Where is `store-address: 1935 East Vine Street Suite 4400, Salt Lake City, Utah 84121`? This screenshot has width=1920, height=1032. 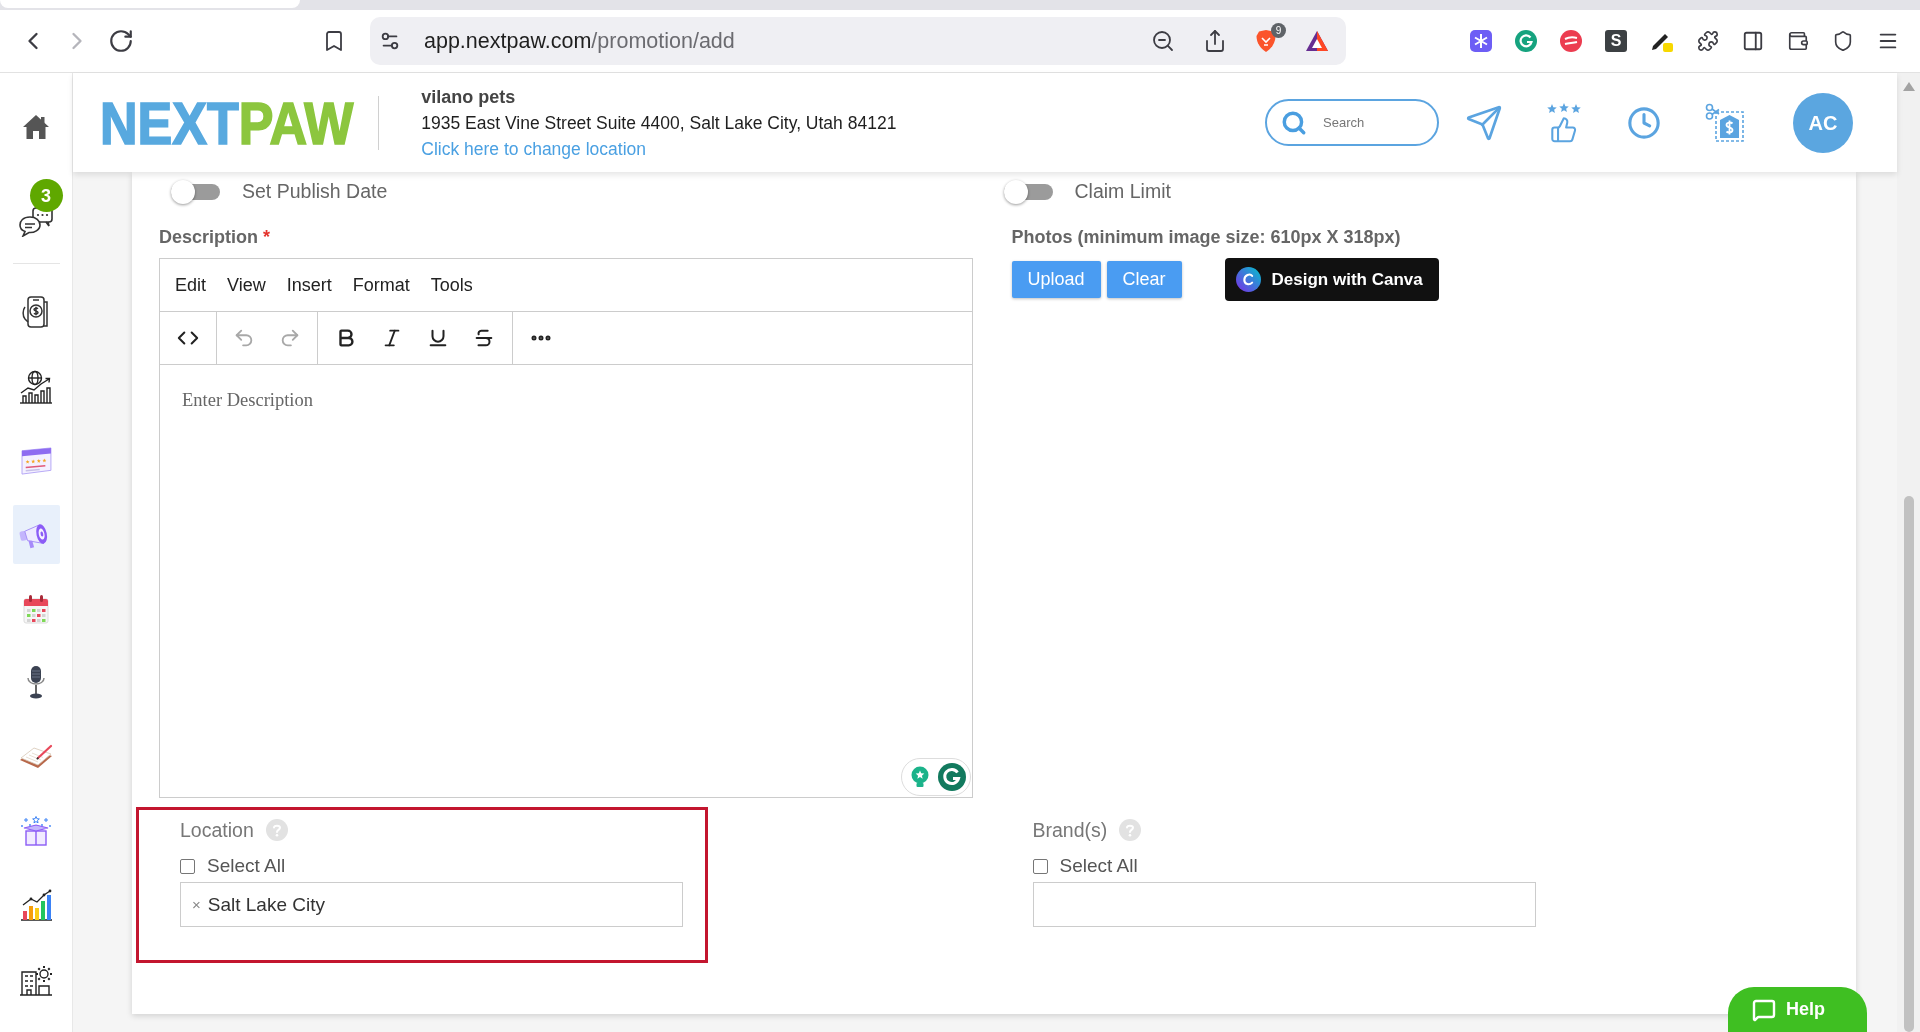 store-address: 1935 East Vine Street Suite 4400, Salt Lake City, Utah 84121 is located at coordinates (659, 123).